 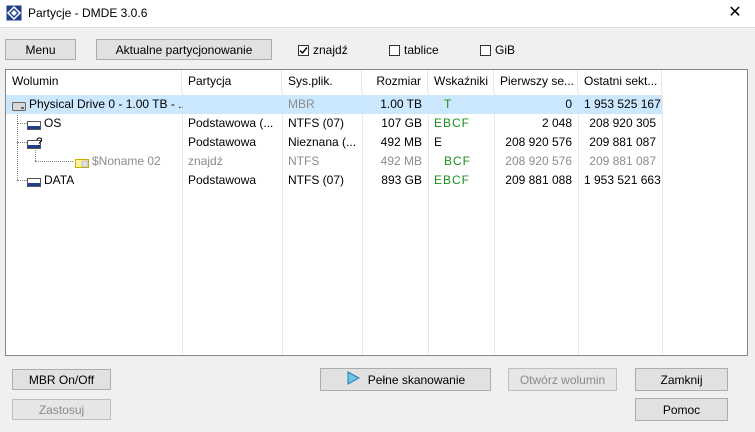 What do you see at coordinates (416, 379) in the screenshot?
I see `full-scan-label: Pełne skanowanie` at bounding box center [416, 379].